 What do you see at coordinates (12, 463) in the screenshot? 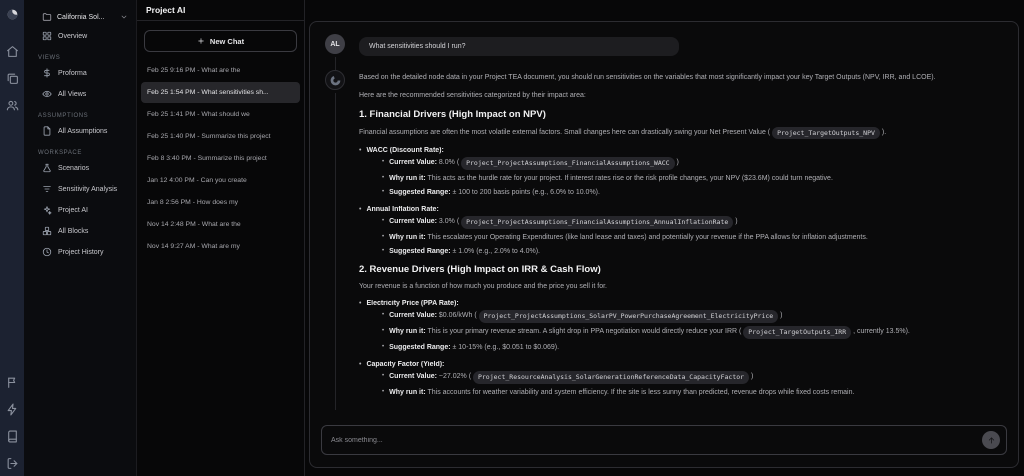
I see `logout-icon` at bounding box center [12, 463].